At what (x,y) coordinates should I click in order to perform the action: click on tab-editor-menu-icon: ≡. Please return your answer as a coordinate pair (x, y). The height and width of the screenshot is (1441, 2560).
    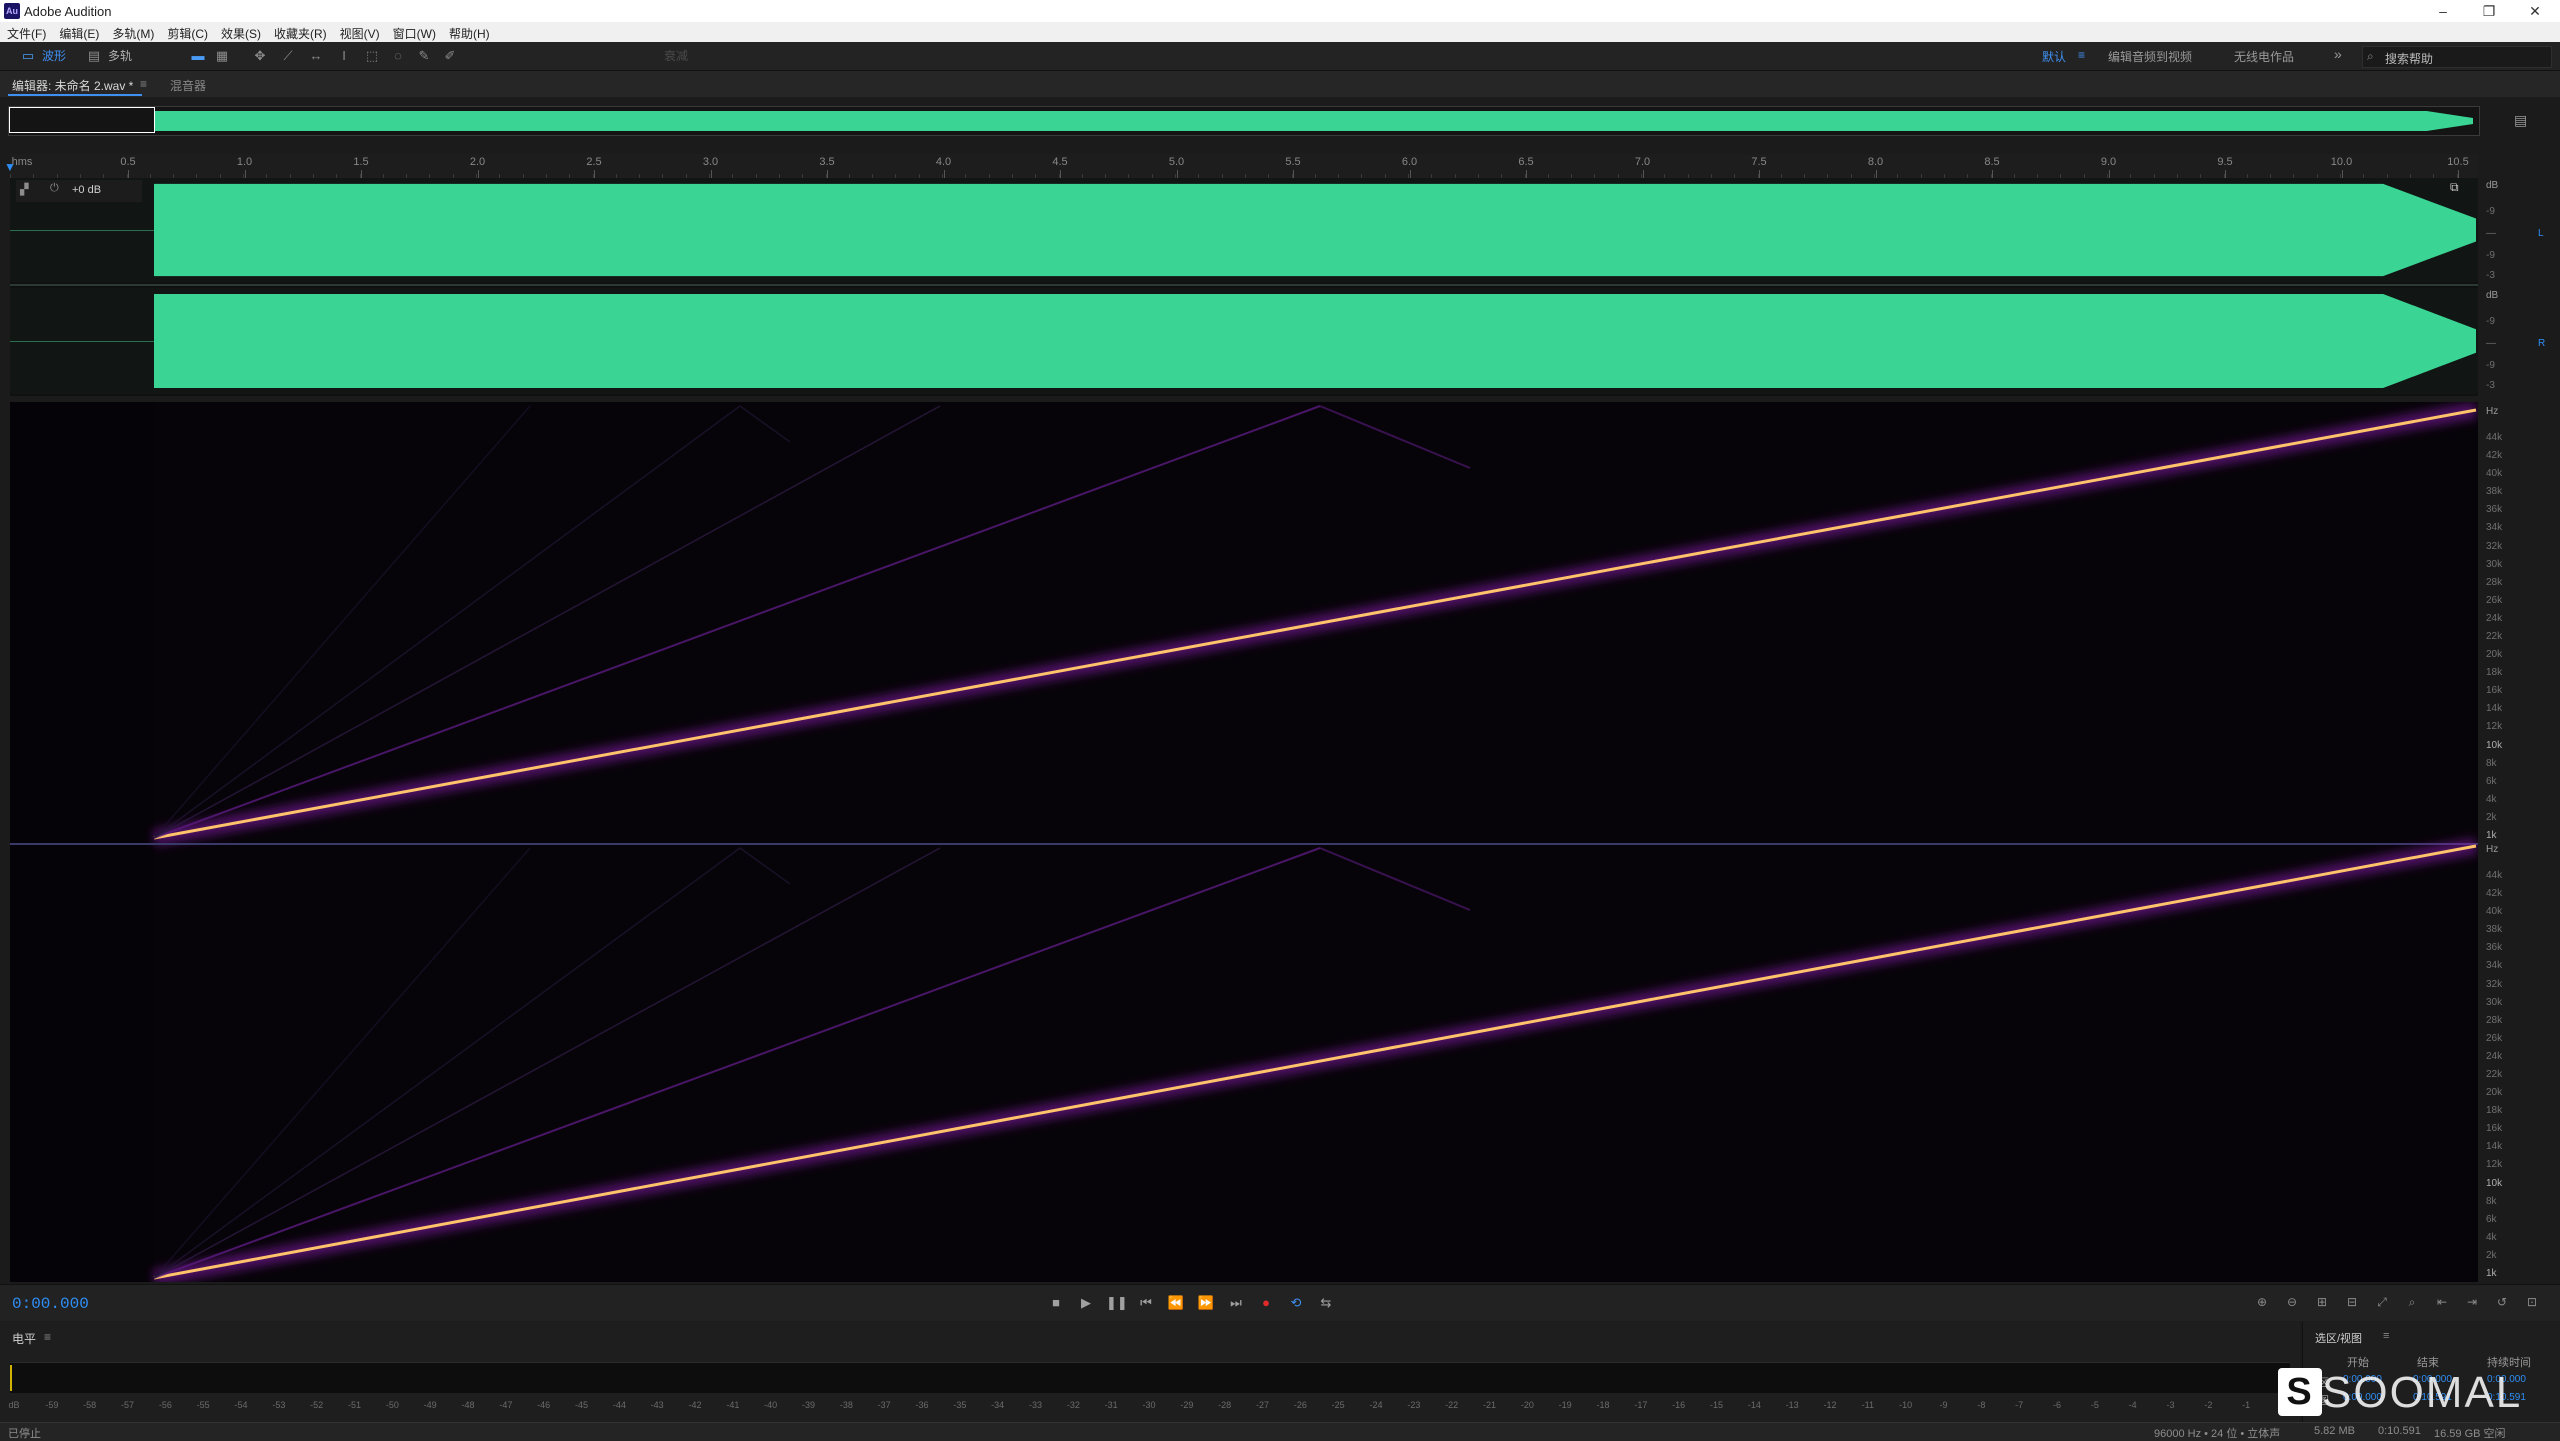
    Looking at the image, I should click on (143, 84).